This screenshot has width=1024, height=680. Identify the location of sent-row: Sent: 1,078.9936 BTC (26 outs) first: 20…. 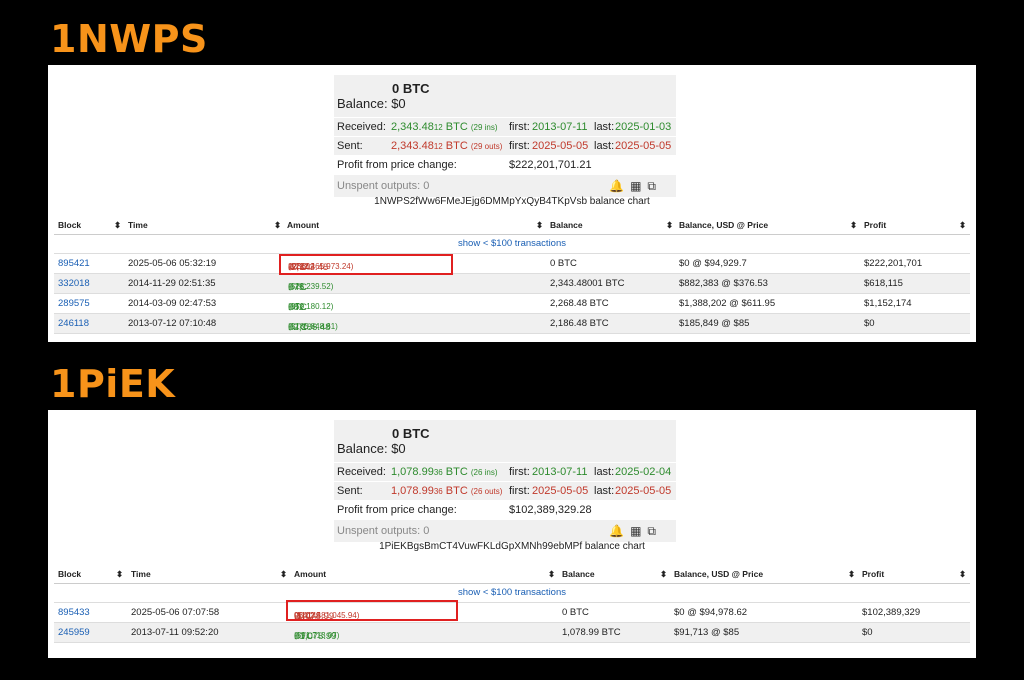
(505, 490).